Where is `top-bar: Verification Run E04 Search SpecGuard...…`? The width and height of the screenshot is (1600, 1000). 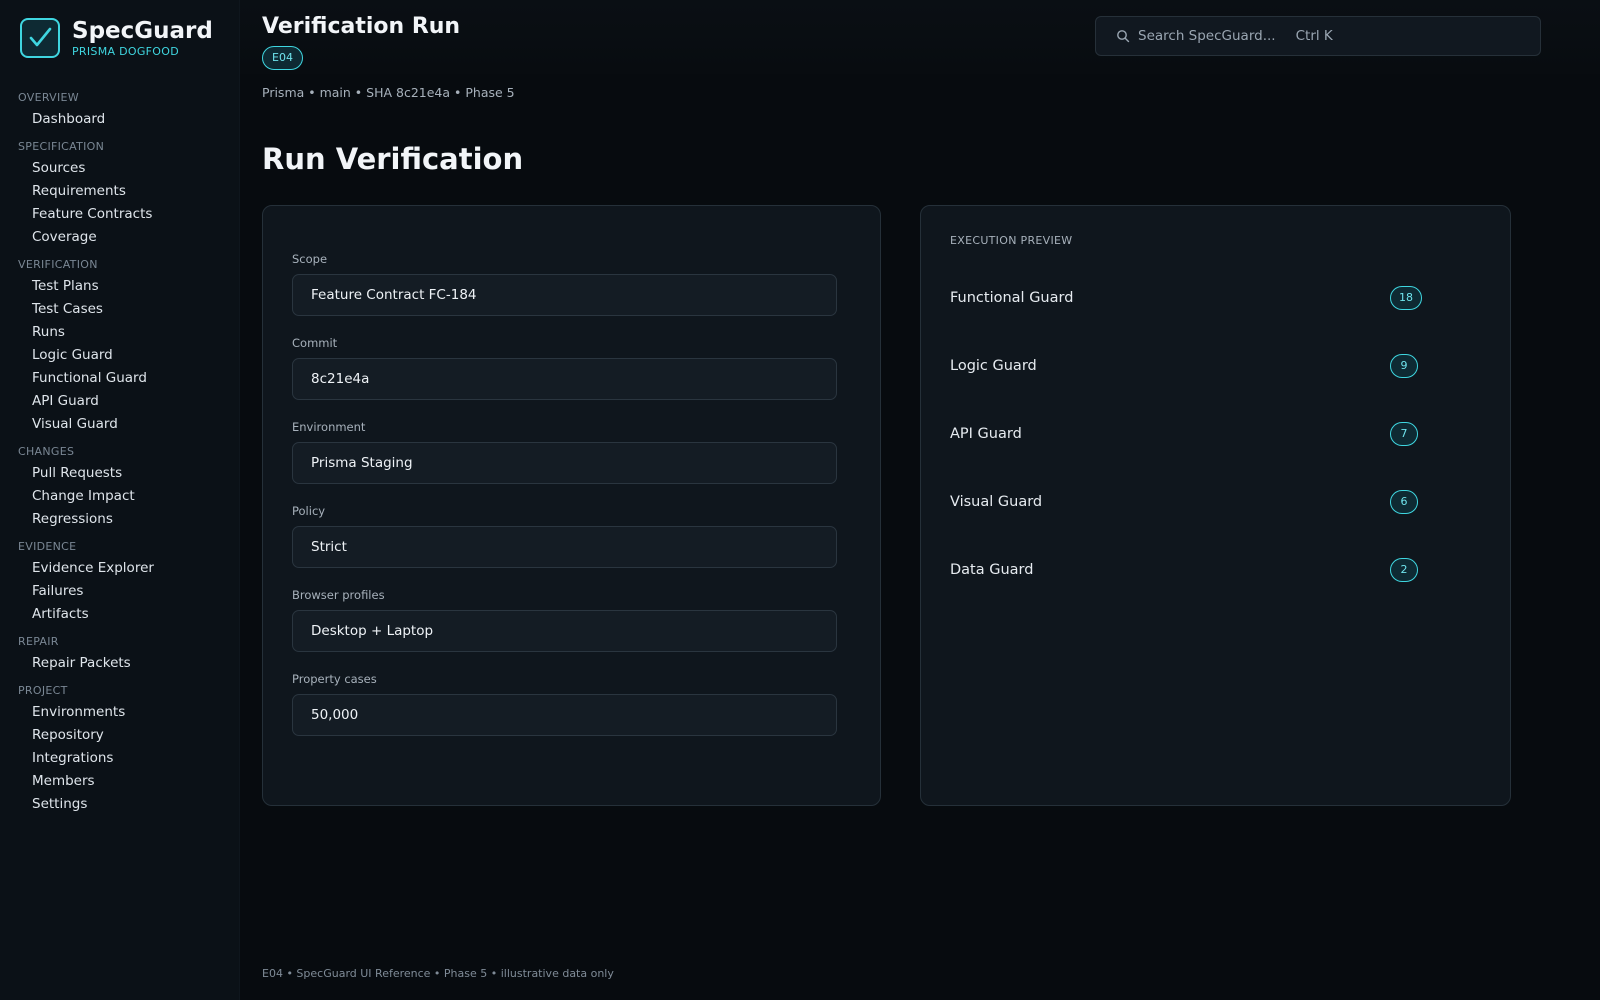 top-bar: Verification Run E04 Search SpecGuard...… is located at coordinates (920, 37).